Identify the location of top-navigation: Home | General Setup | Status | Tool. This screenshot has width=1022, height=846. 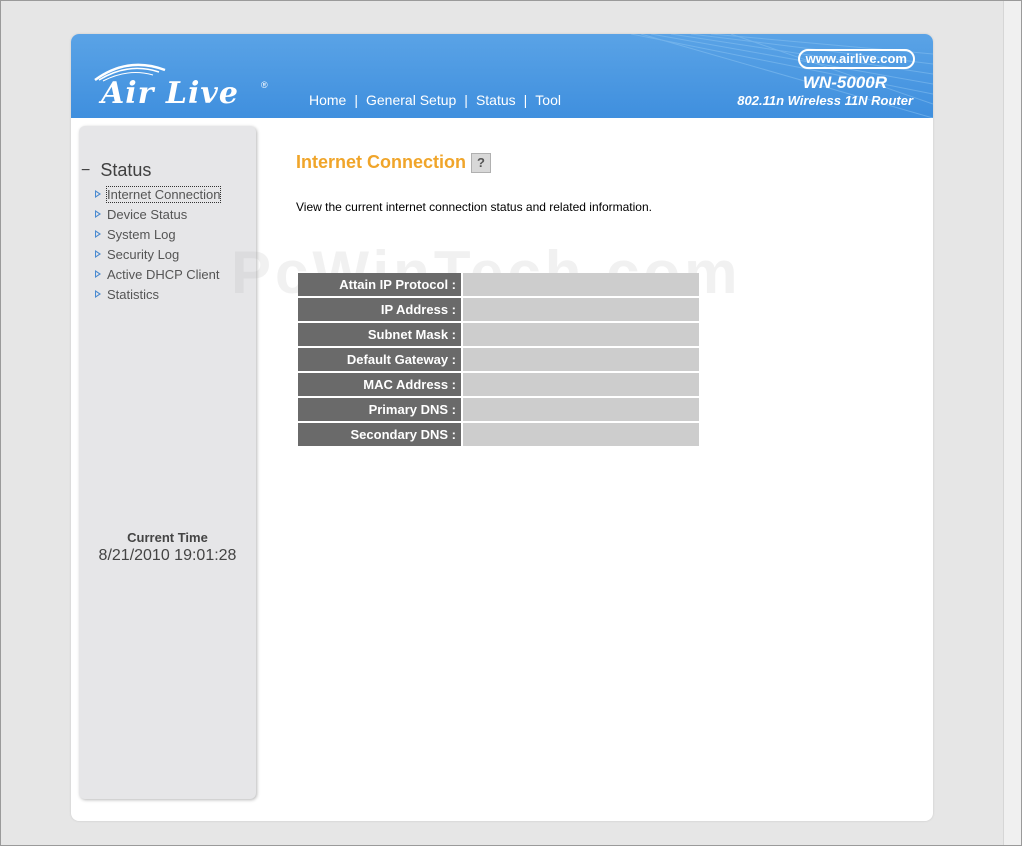
(435, 100).